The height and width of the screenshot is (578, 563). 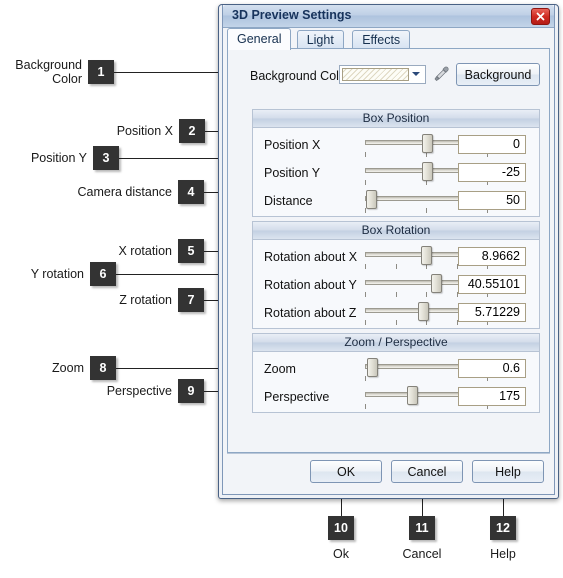 I want to click on value-field: -25, so click(x=492, y=172).